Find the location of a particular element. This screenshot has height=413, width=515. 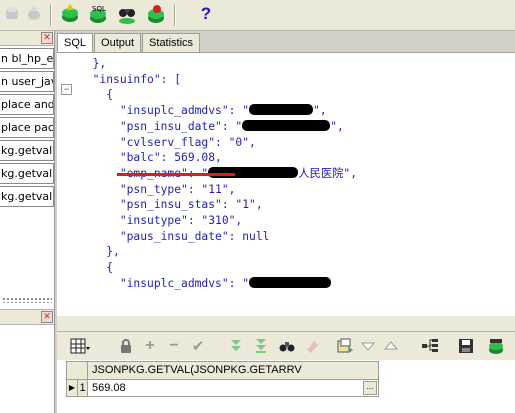

eraser-icon is located at coordinates (312, 346).